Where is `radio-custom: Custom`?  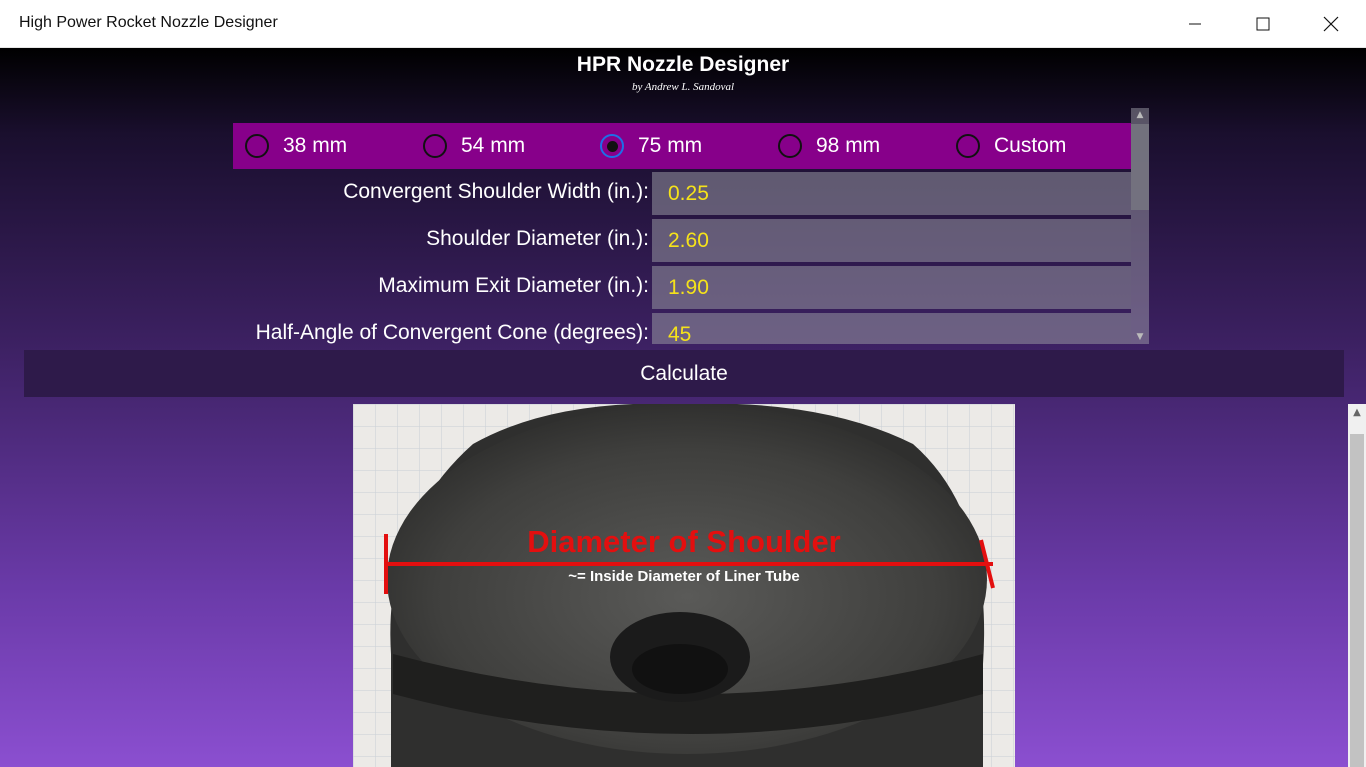
radio-custom: Custom is located at coordinates (1011, 146).